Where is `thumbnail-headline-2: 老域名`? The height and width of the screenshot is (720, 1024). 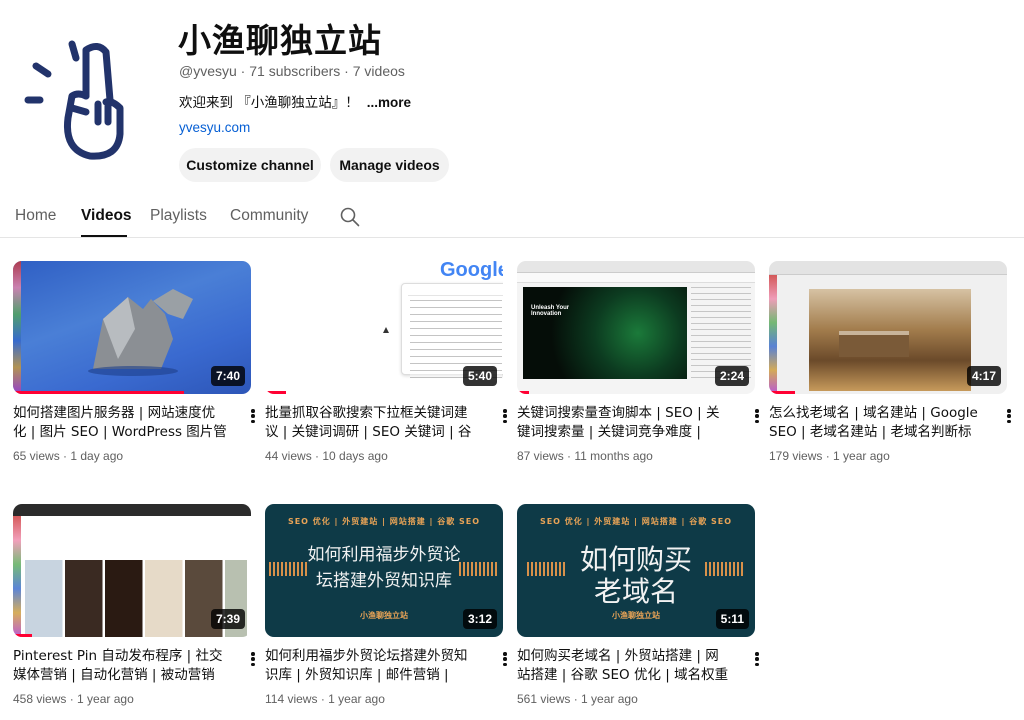
thumbnail-headline-2: 老域名 is located at coordinates (635, 591).